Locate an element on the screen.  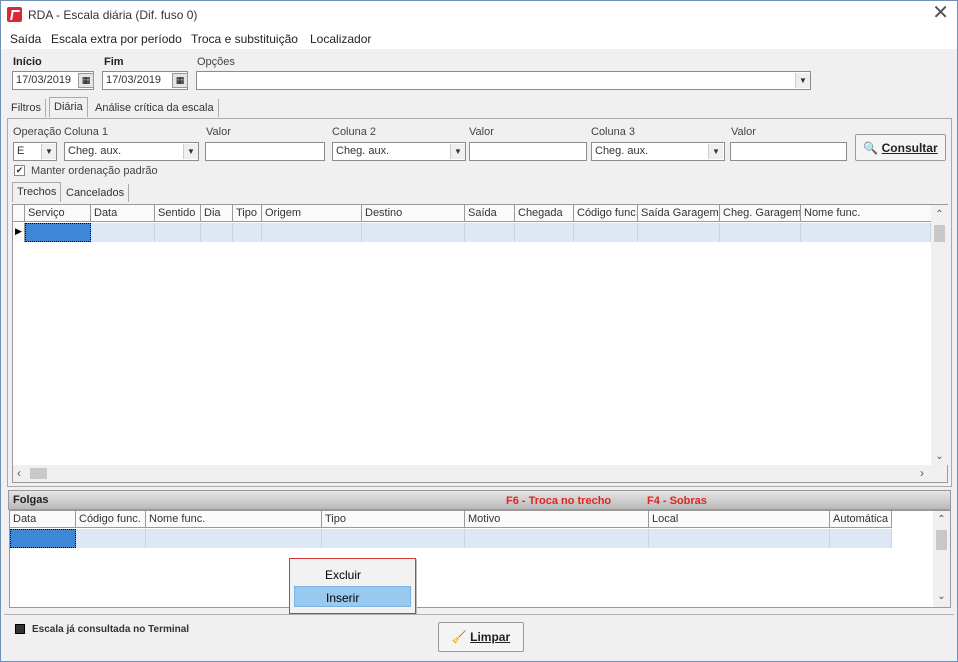
inicio-label: Início is located at coordinates (27, 62).